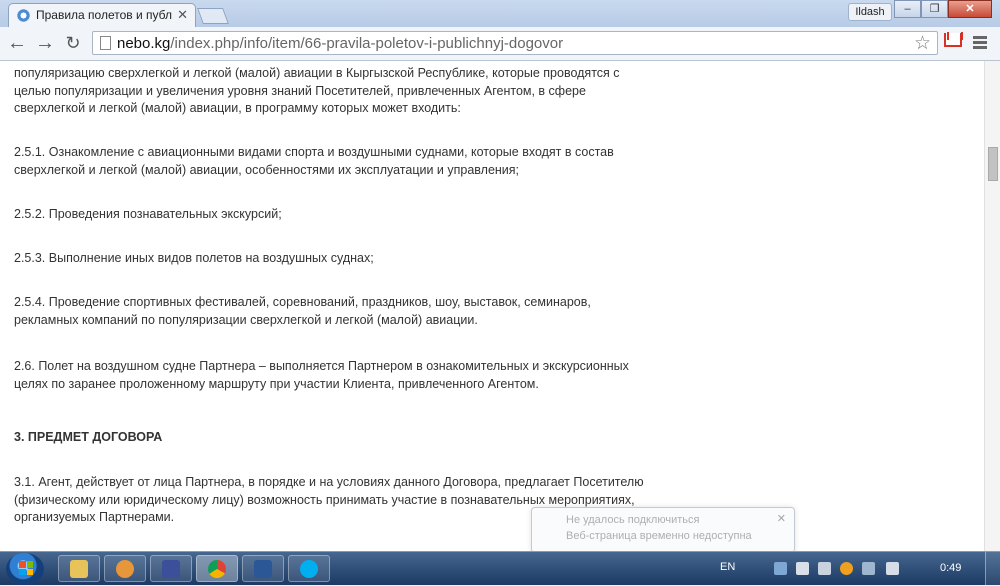  I want to click on word-icon, so click(263, 568).